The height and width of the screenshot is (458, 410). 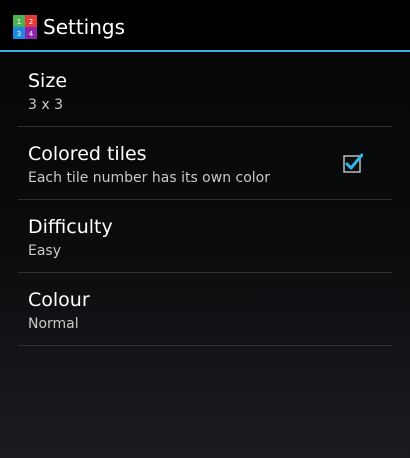 I want to click on colored-tiles-checkbox, so click(x=353, y=163).